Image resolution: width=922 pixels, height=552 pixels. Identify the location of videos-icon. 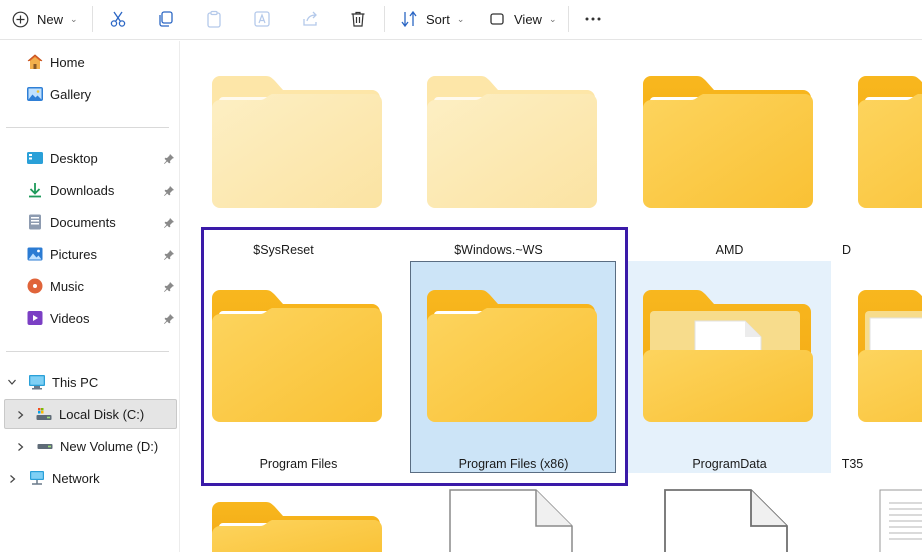
(35, 318).